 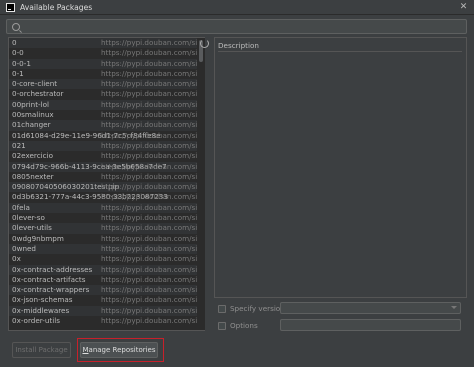 What do you see at coordinates (28, 218) in the screenshot?
I see `package-name: 0lever-so` at bounding box center [28, 218].